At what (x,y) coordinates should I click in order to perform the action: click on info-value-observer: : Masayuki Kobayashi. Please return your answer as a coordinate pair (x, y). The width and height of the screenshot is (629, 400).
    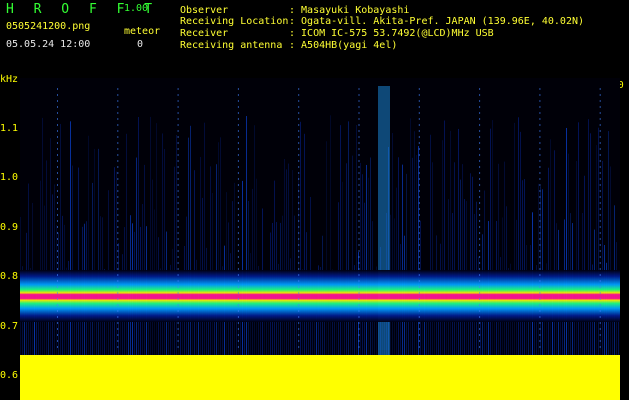
    Looking at the image, I should click on (349, 10).